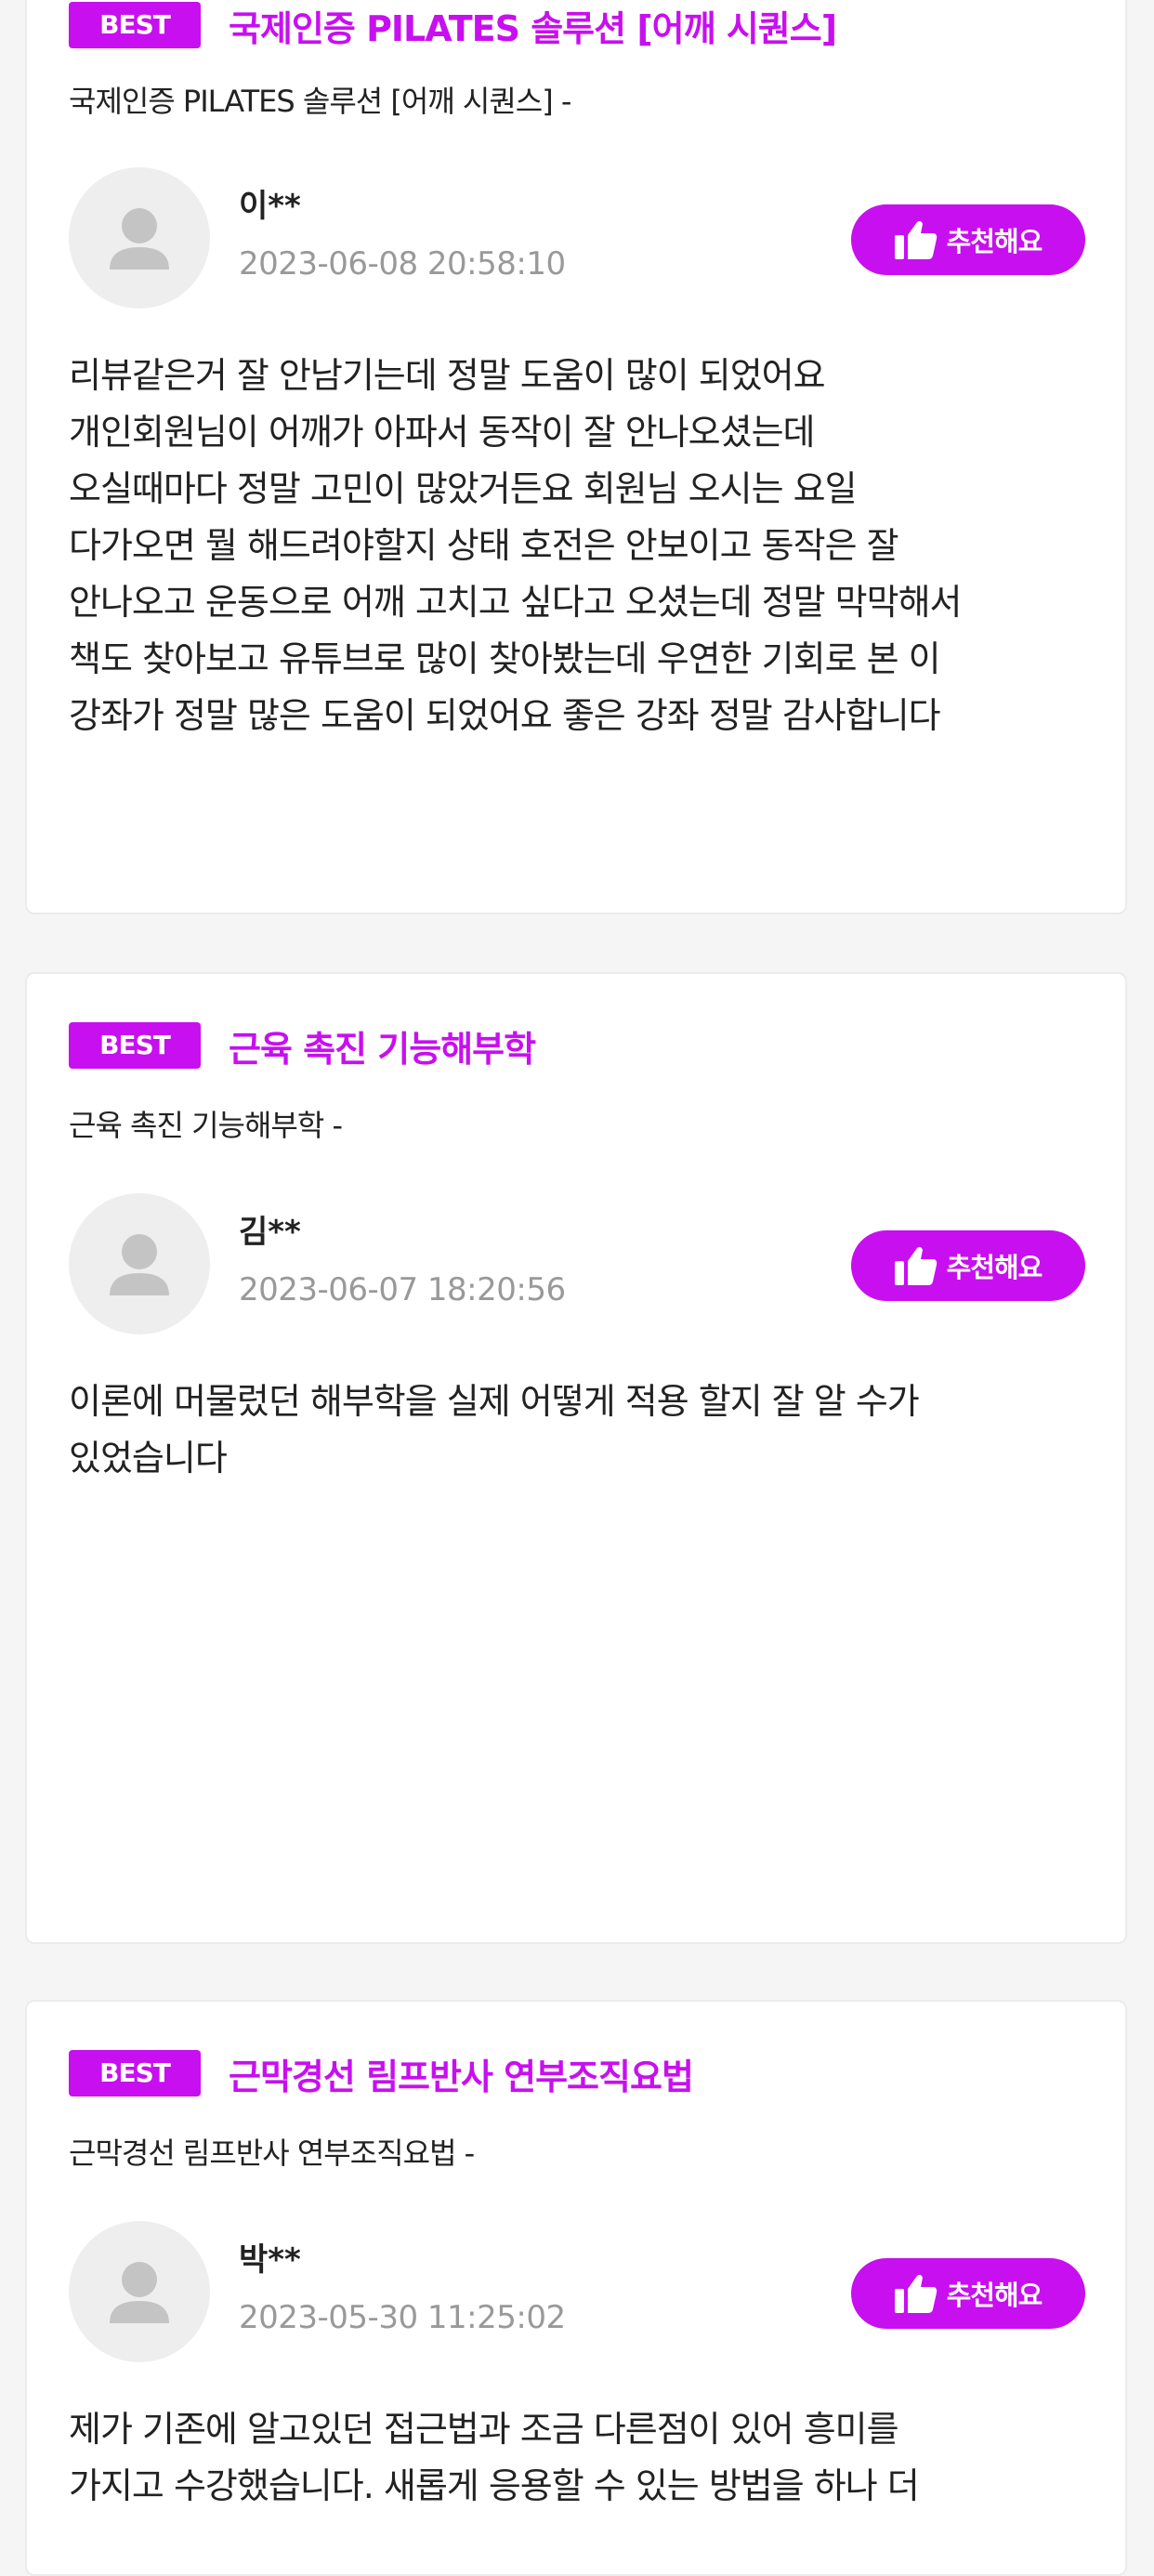  I want to click on review-header: BEST 근막경선 림프반사 연부조직요법, so click(381, 2073).